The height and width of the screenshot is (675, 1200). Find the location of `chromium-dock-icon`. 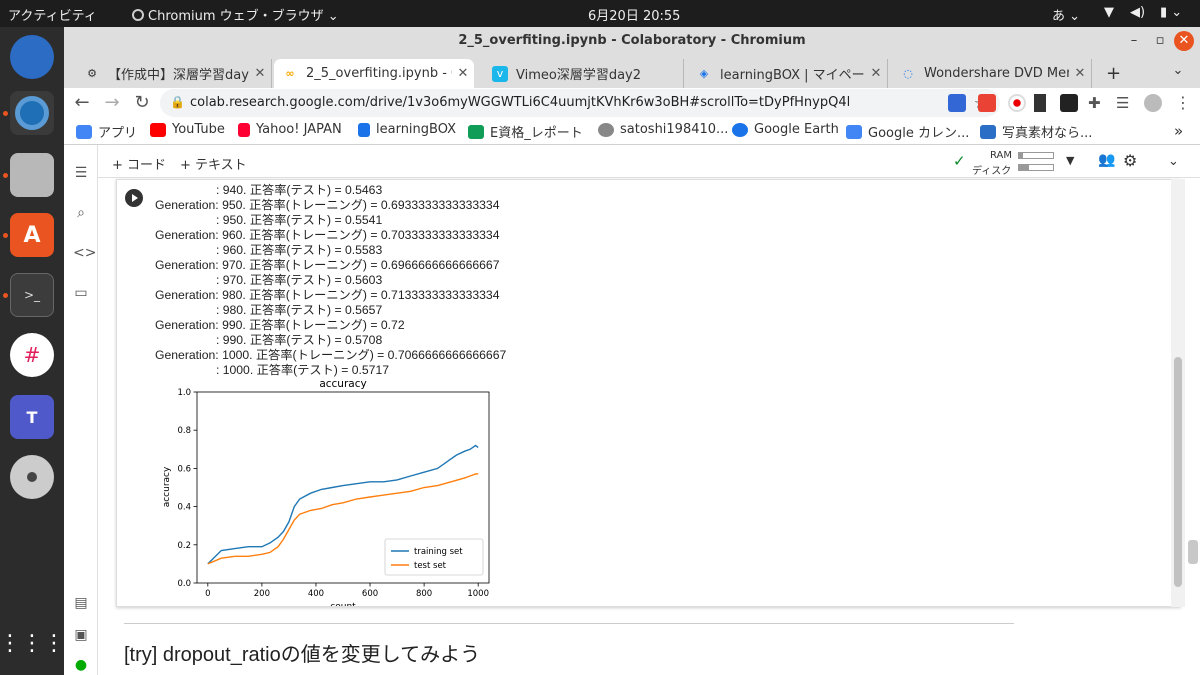

chromium-dock-icon is located at coordinates (32, 113).